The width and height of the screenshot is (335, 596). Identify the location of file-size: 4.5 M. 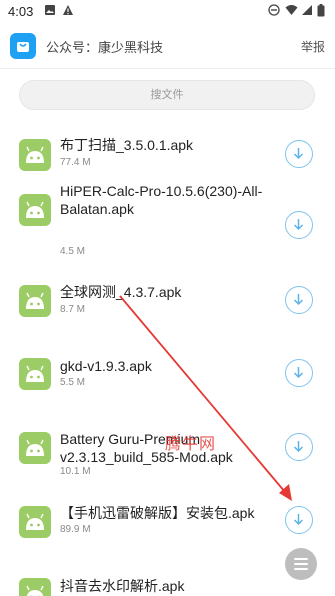
(73, 251).